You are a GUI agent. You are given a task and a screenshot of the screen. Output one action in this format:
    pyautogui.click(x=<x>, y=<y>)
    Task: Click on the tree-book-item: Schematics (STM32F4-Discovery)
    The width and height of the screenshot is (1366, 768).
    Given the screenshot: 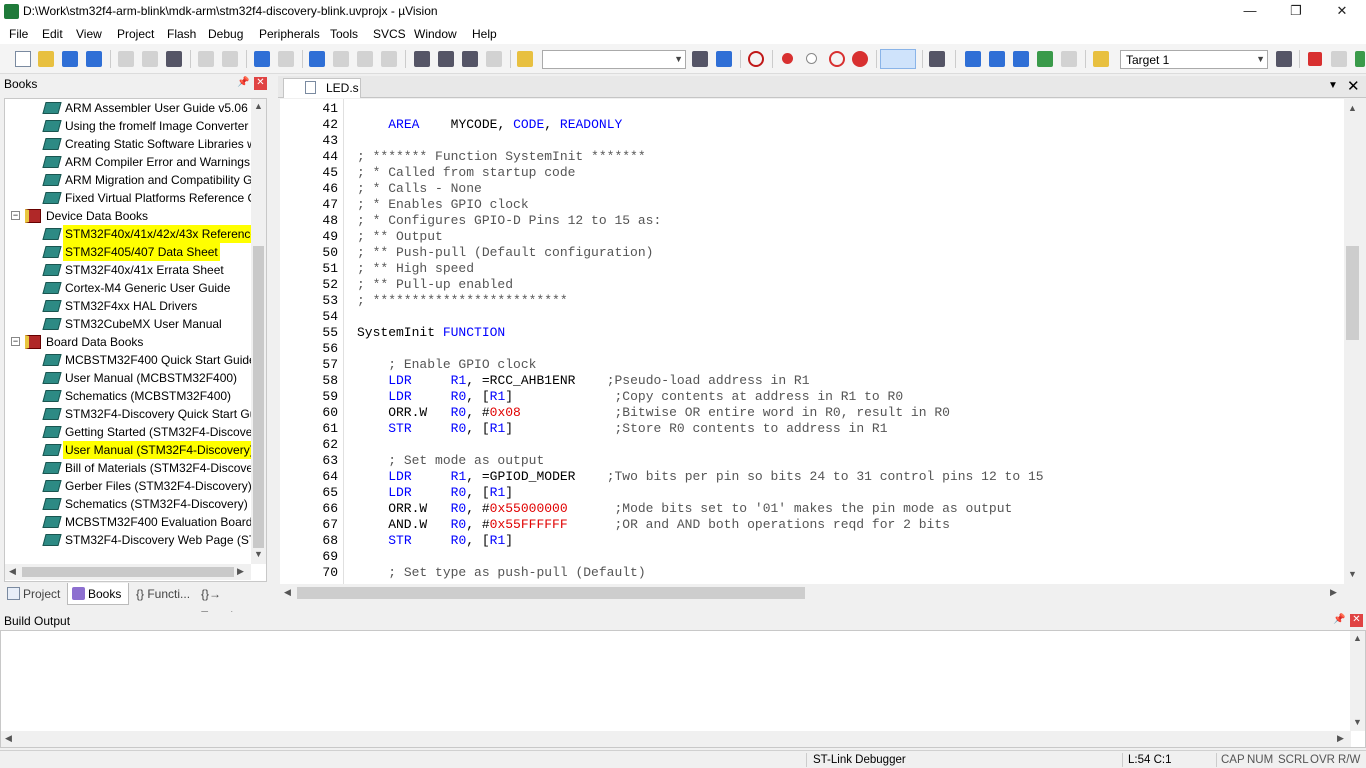 What is the action you would take?
    pyautogui.click(x=129, y=504)
    